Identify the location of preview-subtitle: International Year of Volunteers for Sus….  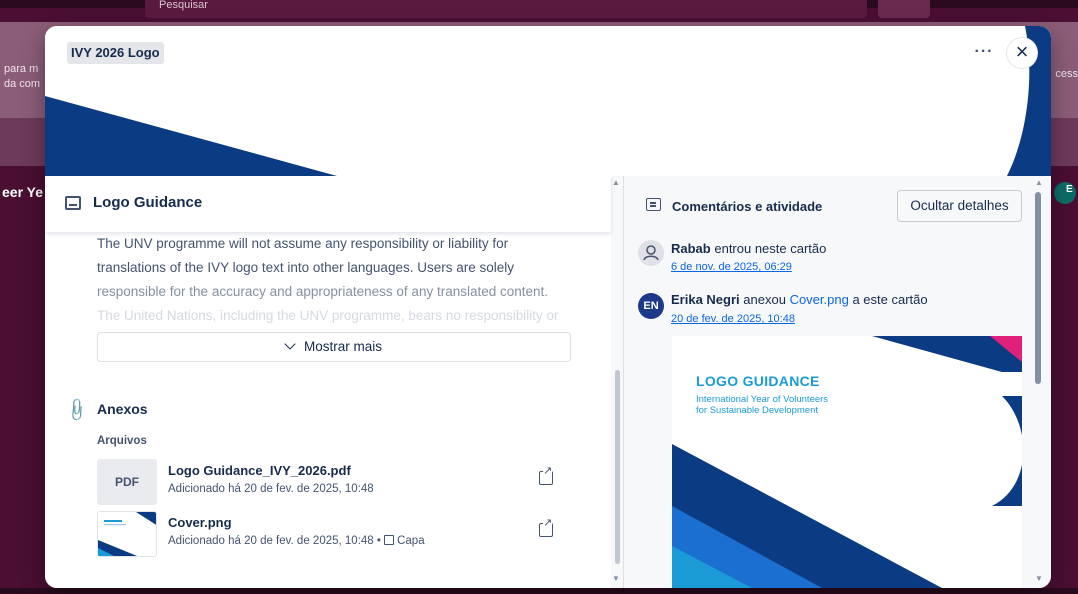
(762, 405).